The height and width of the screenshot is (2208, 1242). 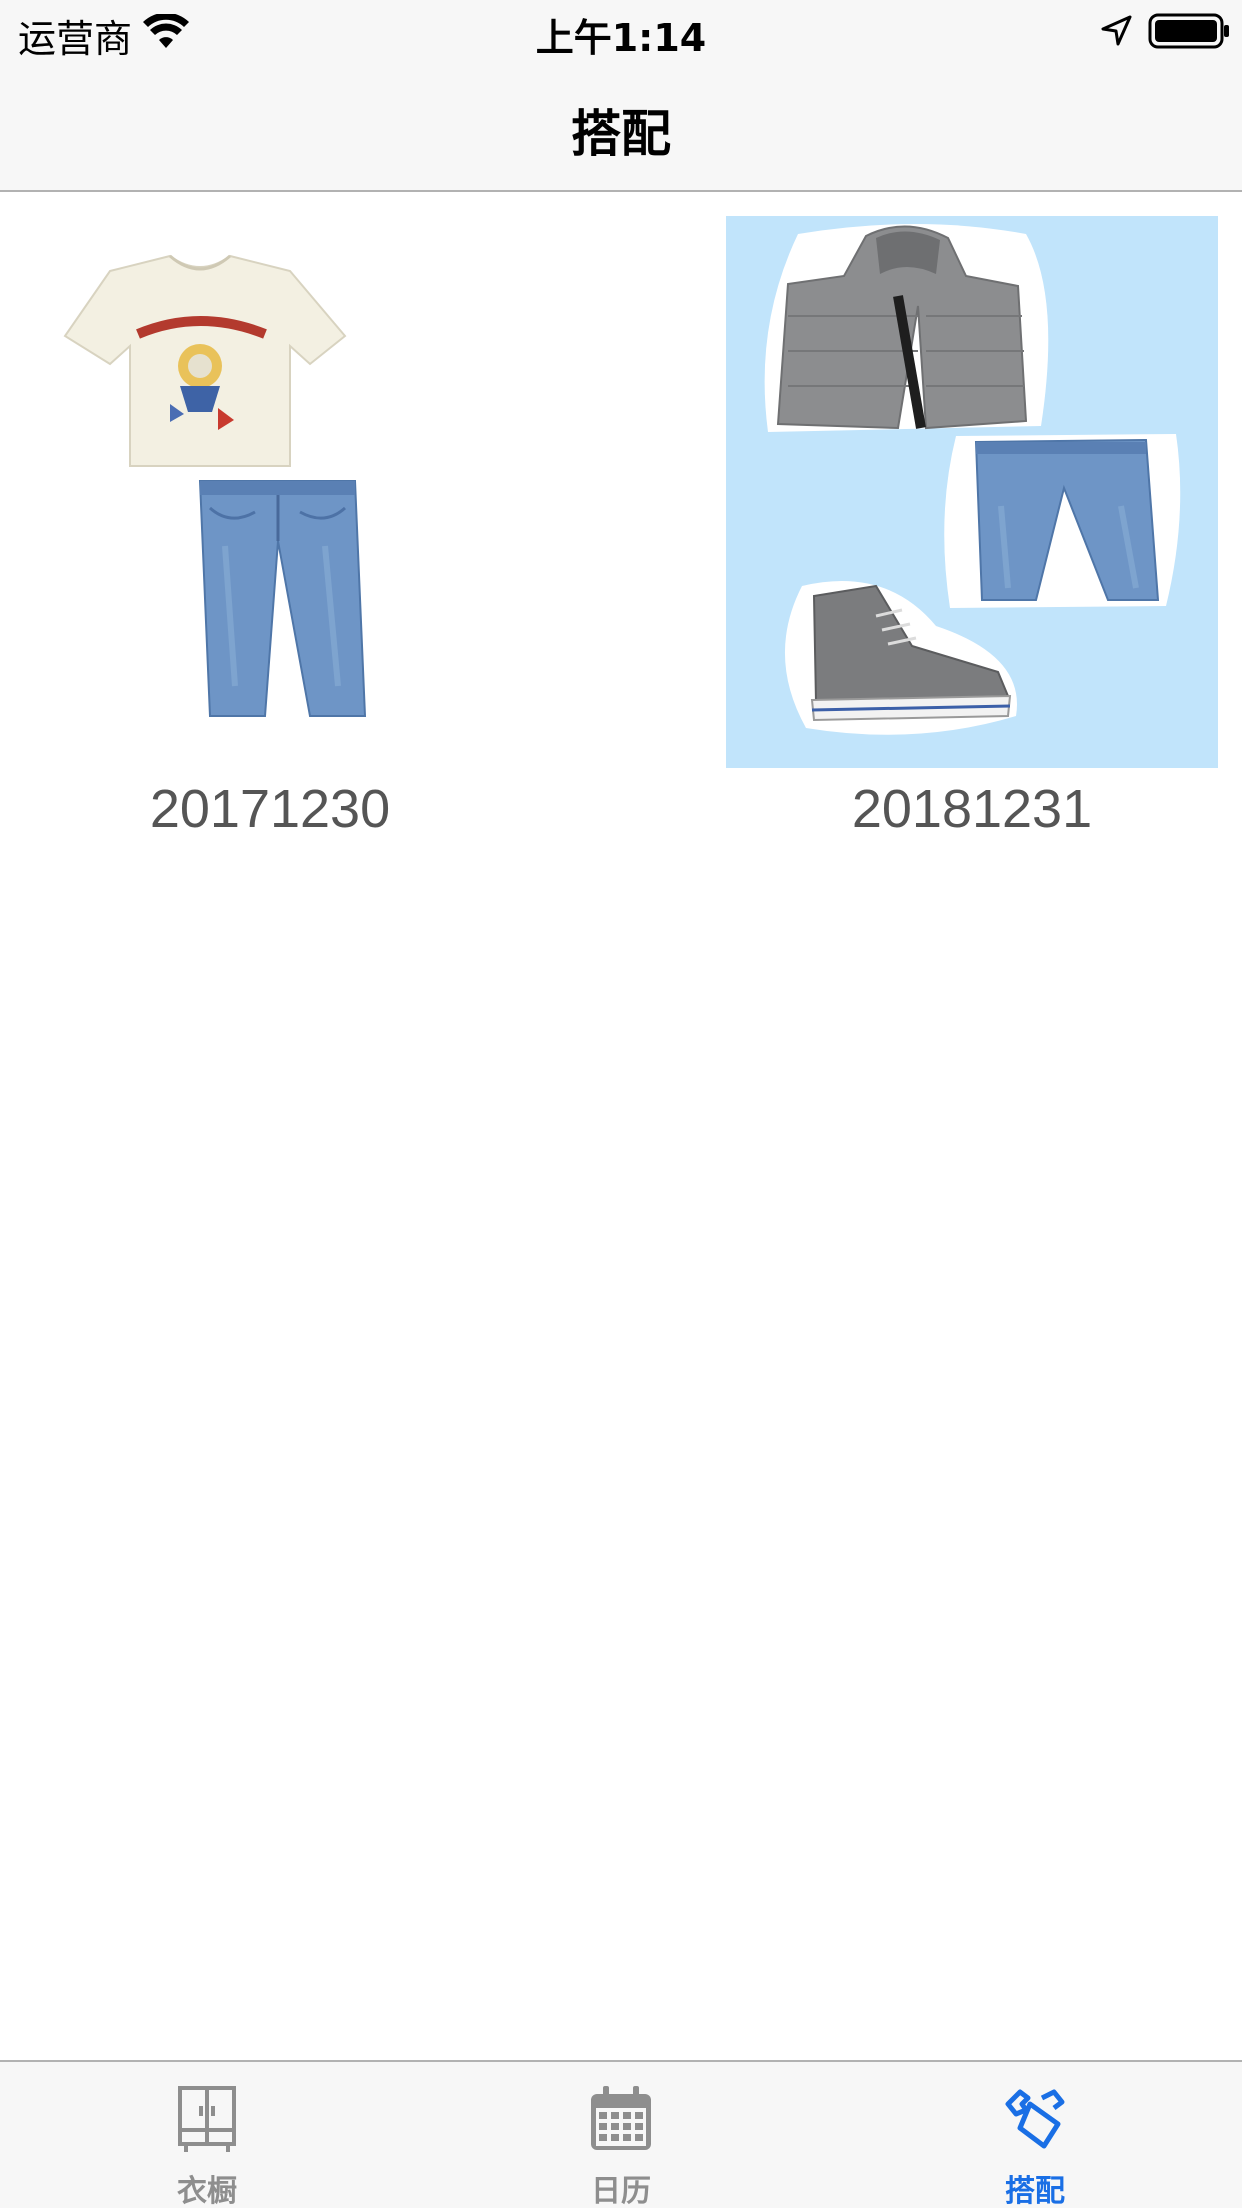 What do you see at coordinates (270, 809) in the screenshot?
I see `outfit-date-label: 20171230` at bounding box center [270, 809].